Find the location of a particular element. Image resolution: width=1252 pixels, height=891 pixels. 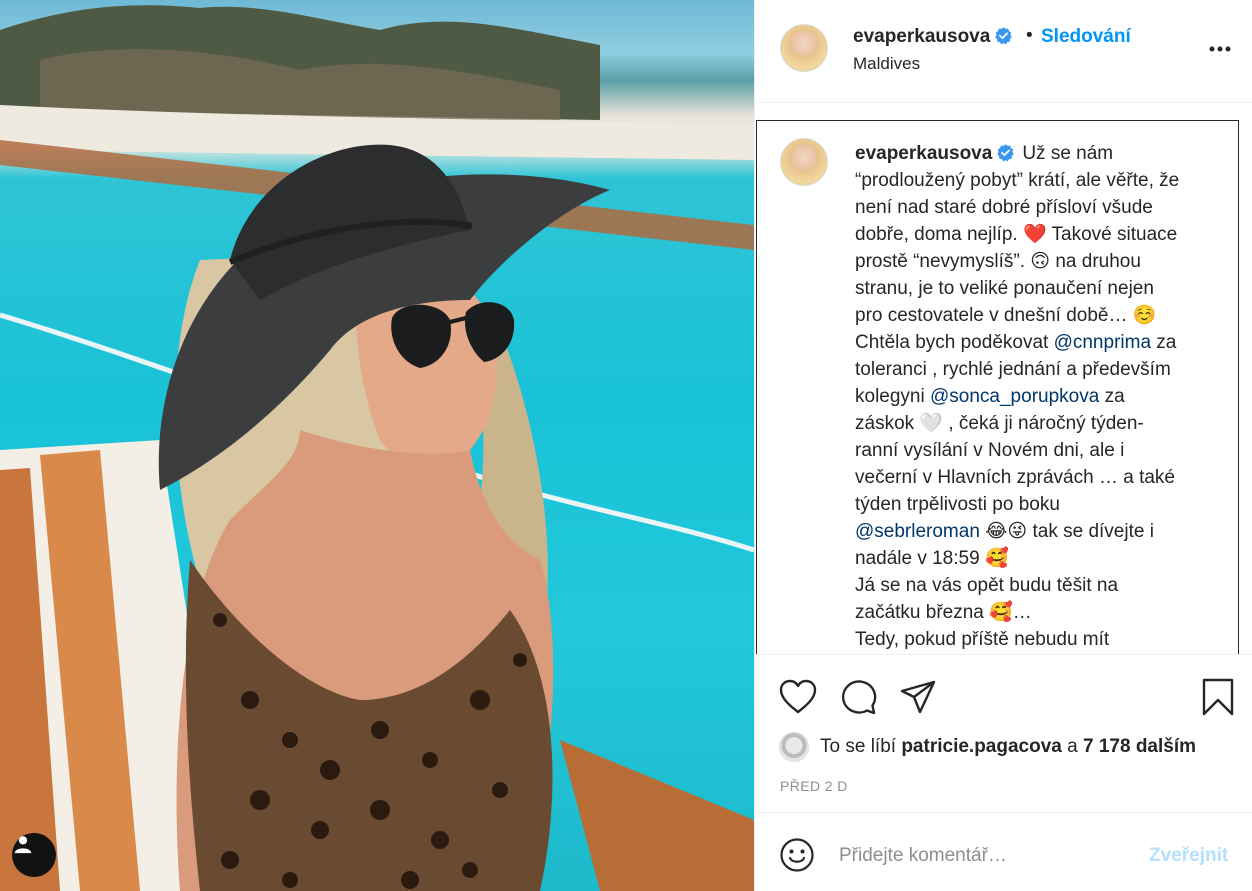

heart-icon is located at coordinates (798, 697).